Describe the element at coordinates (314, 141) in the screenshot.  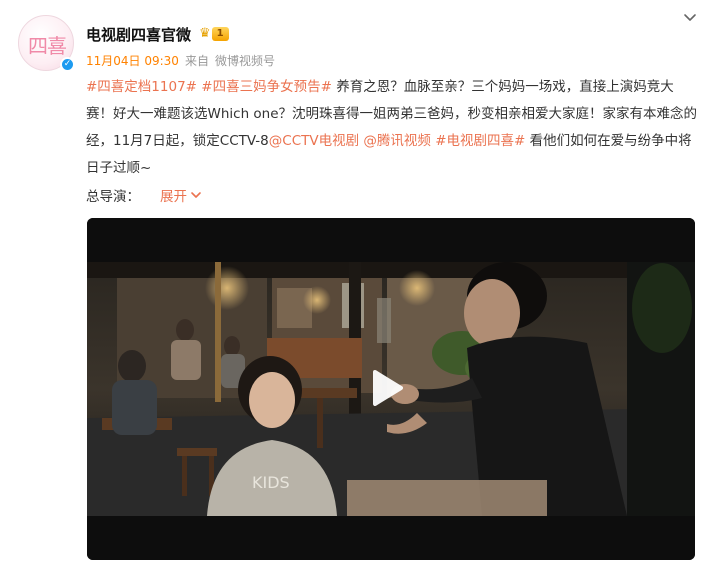
I see `mention-link: @CCTV电视剧` at that location.